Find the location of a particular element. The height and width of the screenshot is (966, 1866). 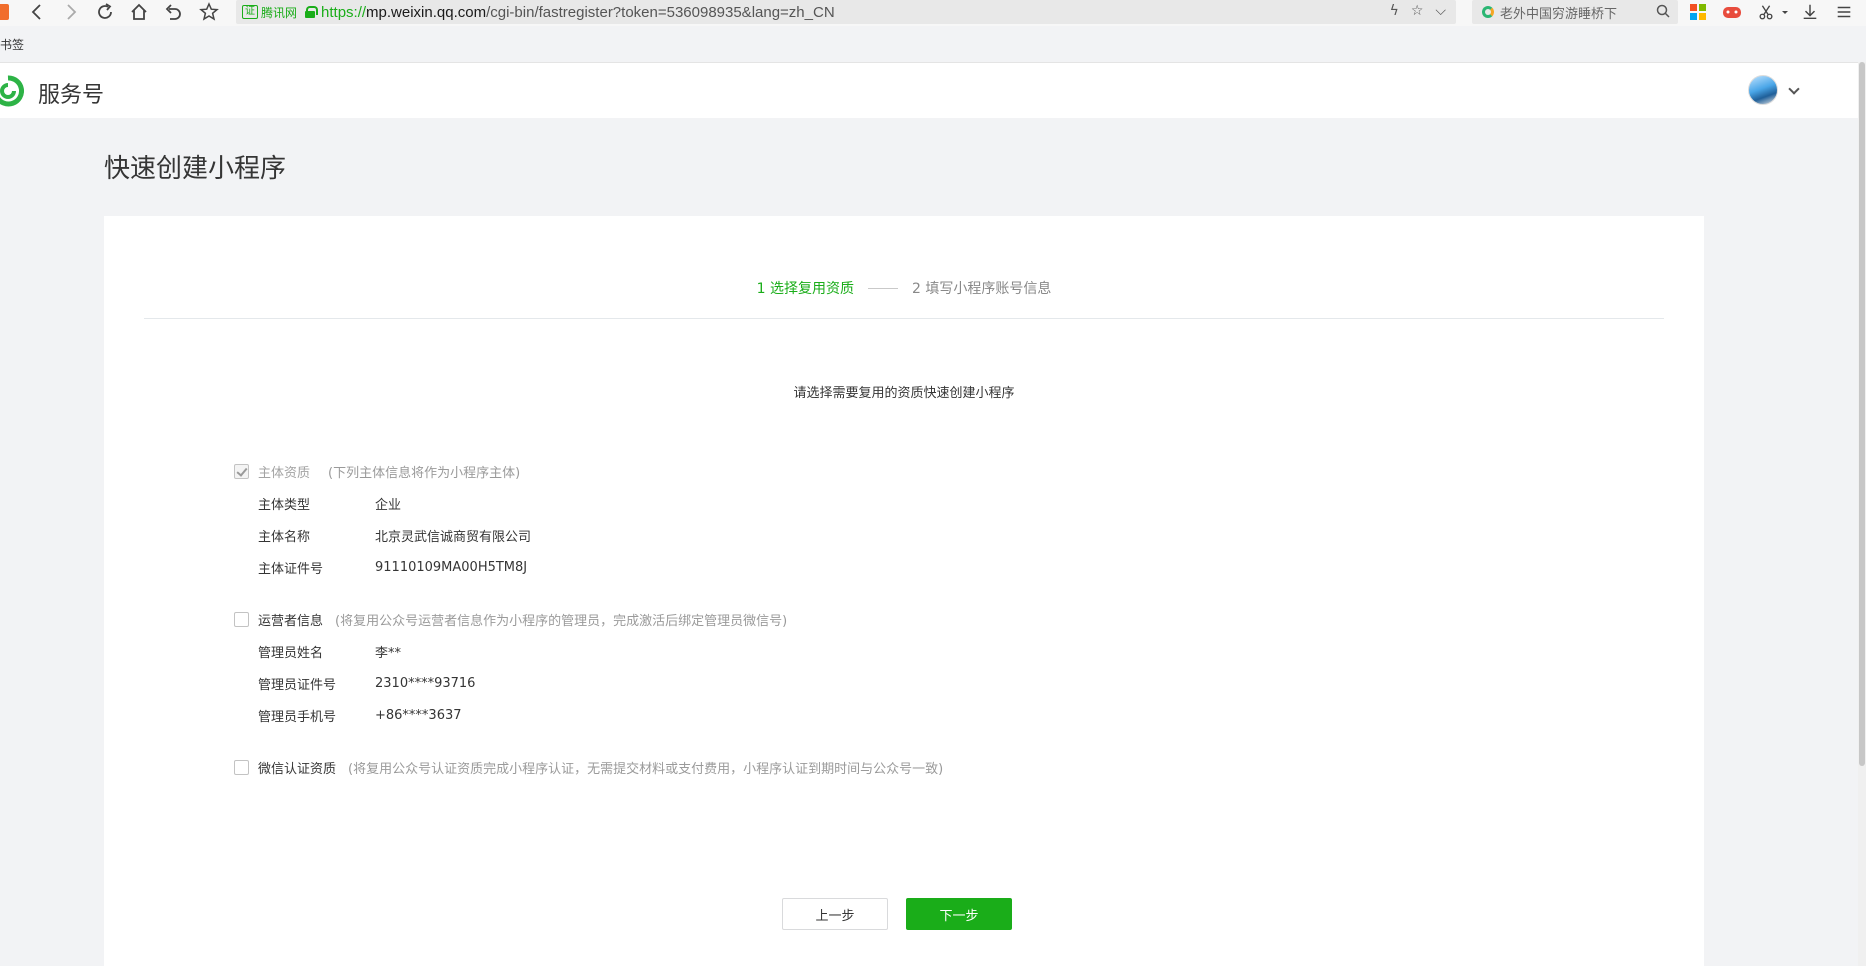

step-indicator: 1 选择复用资质 2 填写小程序账号信息 is located at coordinates (904, 288).